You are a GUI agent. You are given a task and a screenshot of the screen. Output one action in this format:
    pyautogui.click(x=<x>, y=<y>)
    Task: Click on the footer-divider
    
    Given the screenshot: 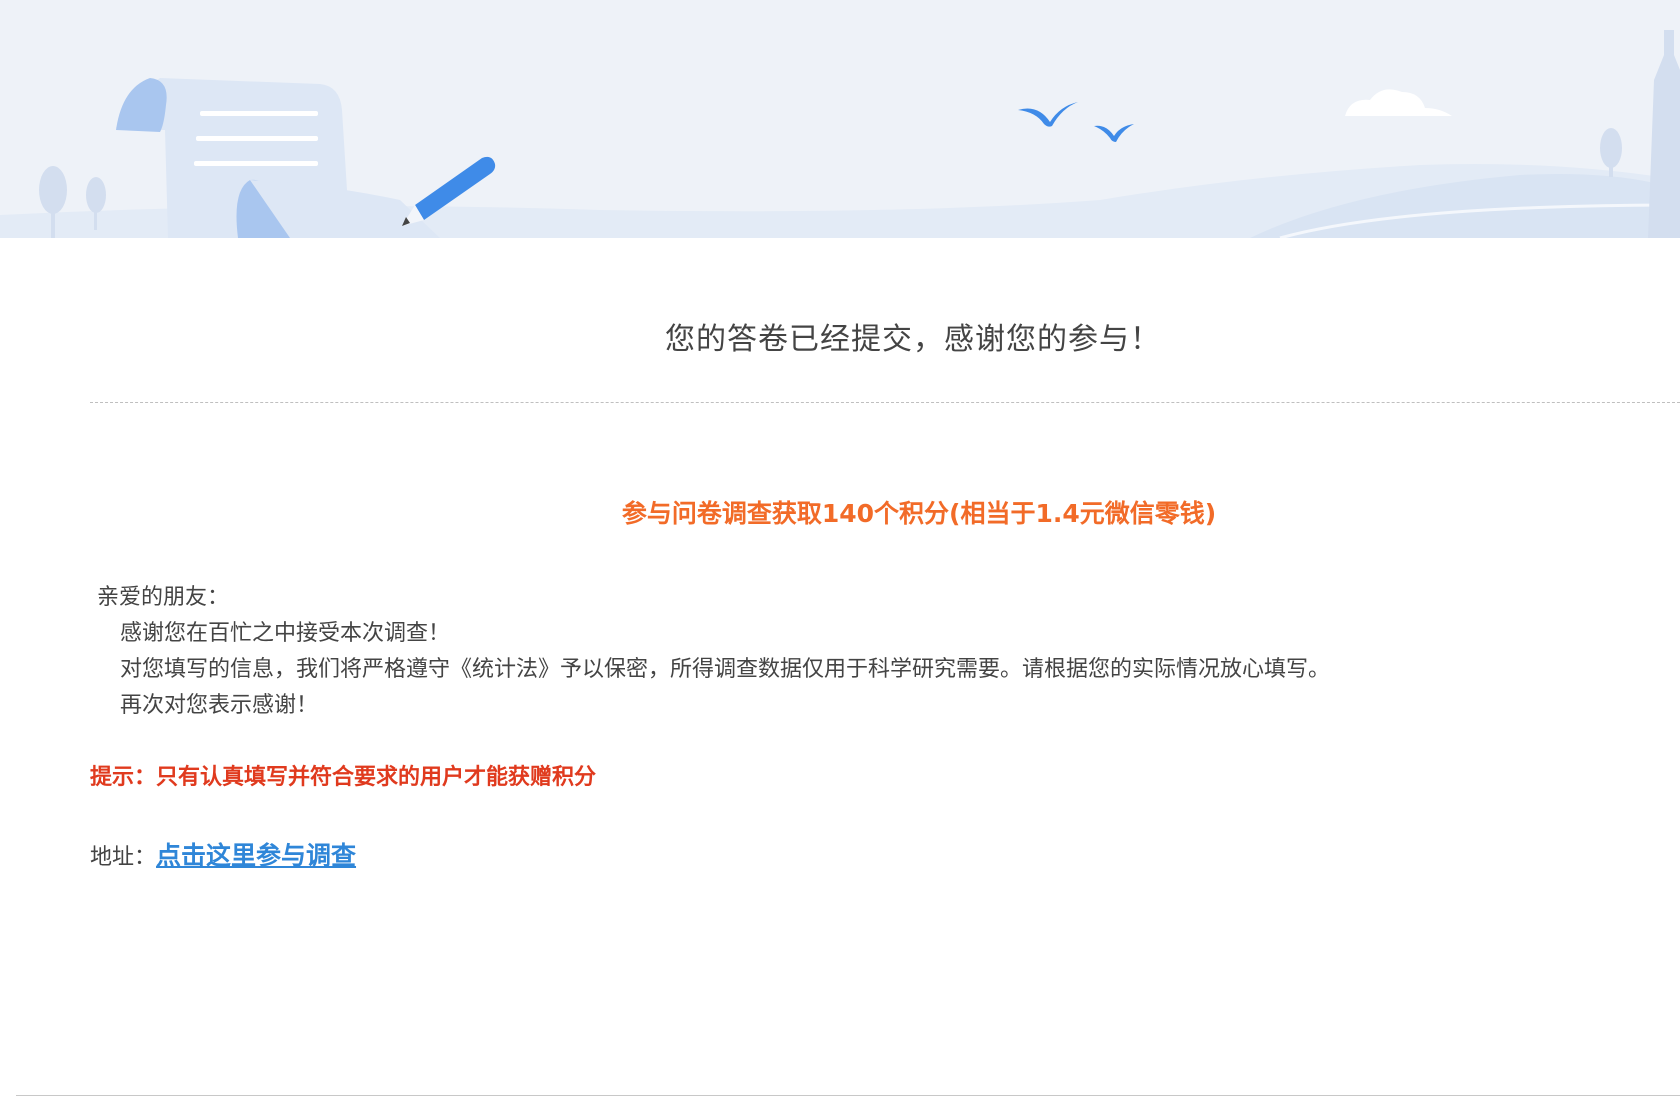 What is the action you would take?
    pyautogui.click(x=848, y=1095)
    